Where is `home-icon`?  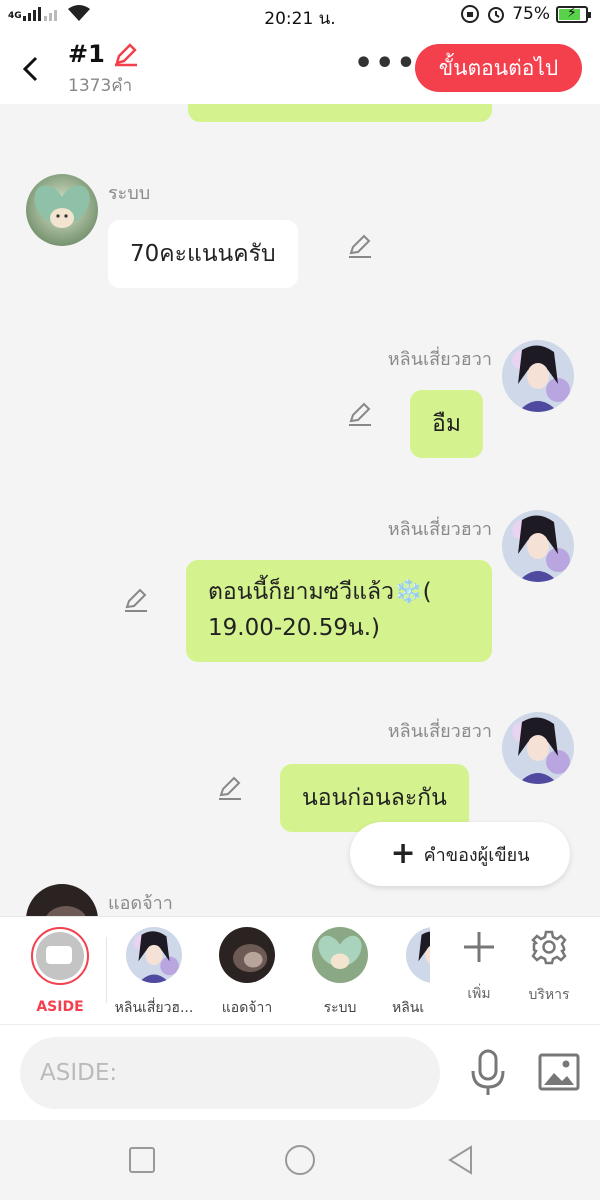 home-icon is located at coordinates (300, 1160).